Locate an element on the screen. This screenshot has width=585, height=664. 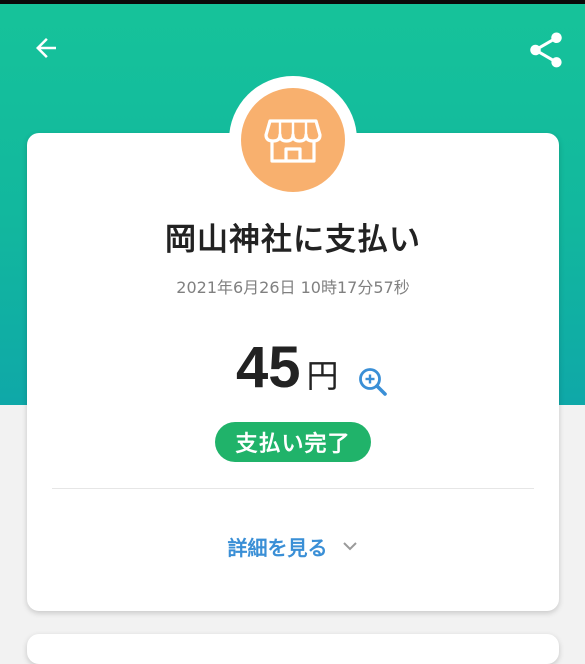
back-button is located at coordinates (46, 48).